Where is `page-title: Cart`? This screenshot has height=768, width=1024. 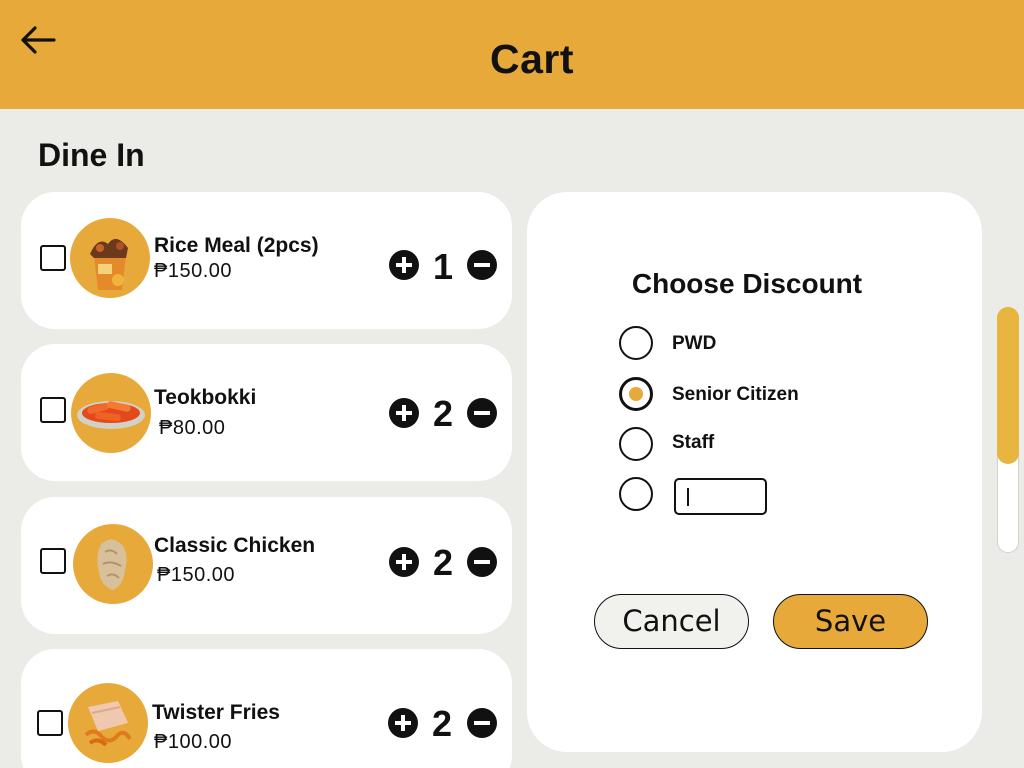 page-title: Cart is located at coordinates (532, 59).